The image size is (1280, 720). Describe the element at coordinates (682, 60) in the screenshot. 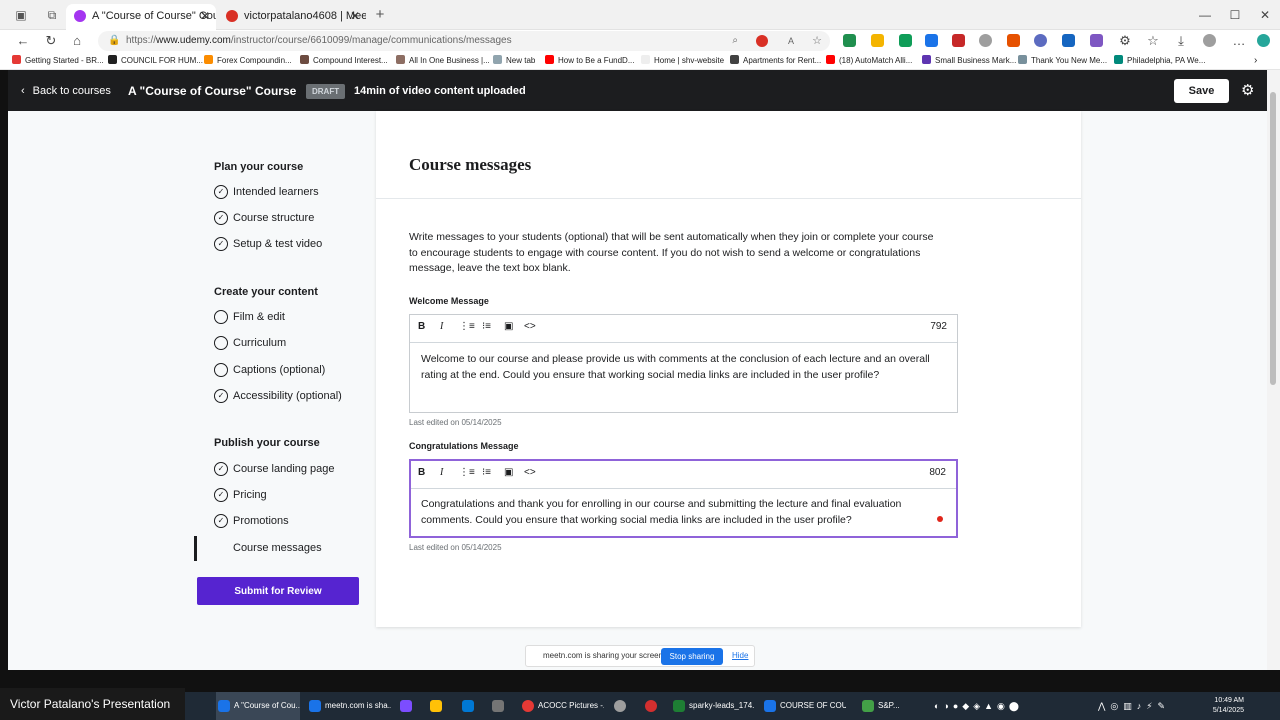

I see `bookmark-item: Home | shv-website` at that location.